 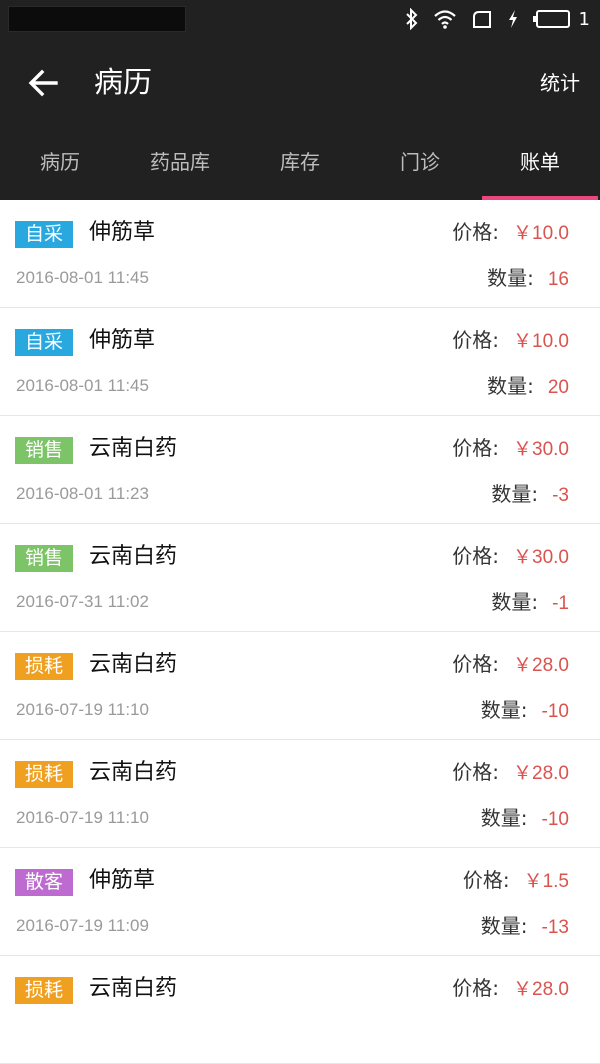 What do you see at coordinates (300, 470) in the screenshot?
I see `bill-row: 销售 云南白药 2016-08-01 11:23 价格: ￥30.0 数量: -3` at bounding box center [300, 470].